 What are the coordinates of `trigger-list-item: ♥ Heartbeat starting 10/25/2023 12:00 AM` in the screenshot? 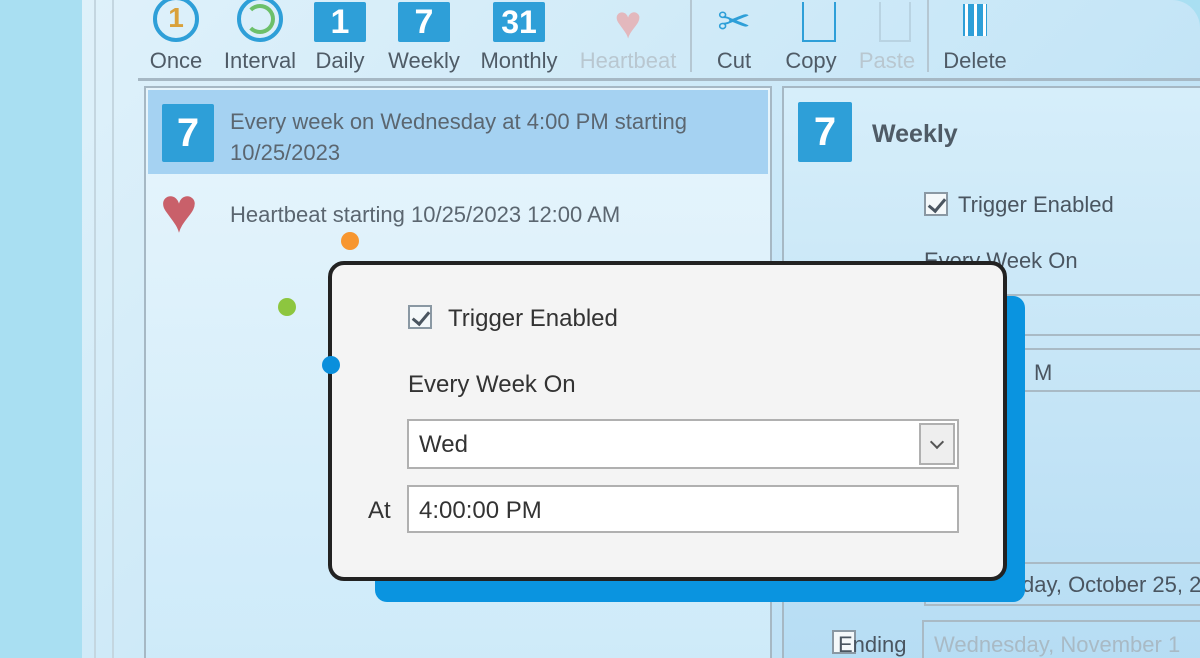 It's located at (458, 214).